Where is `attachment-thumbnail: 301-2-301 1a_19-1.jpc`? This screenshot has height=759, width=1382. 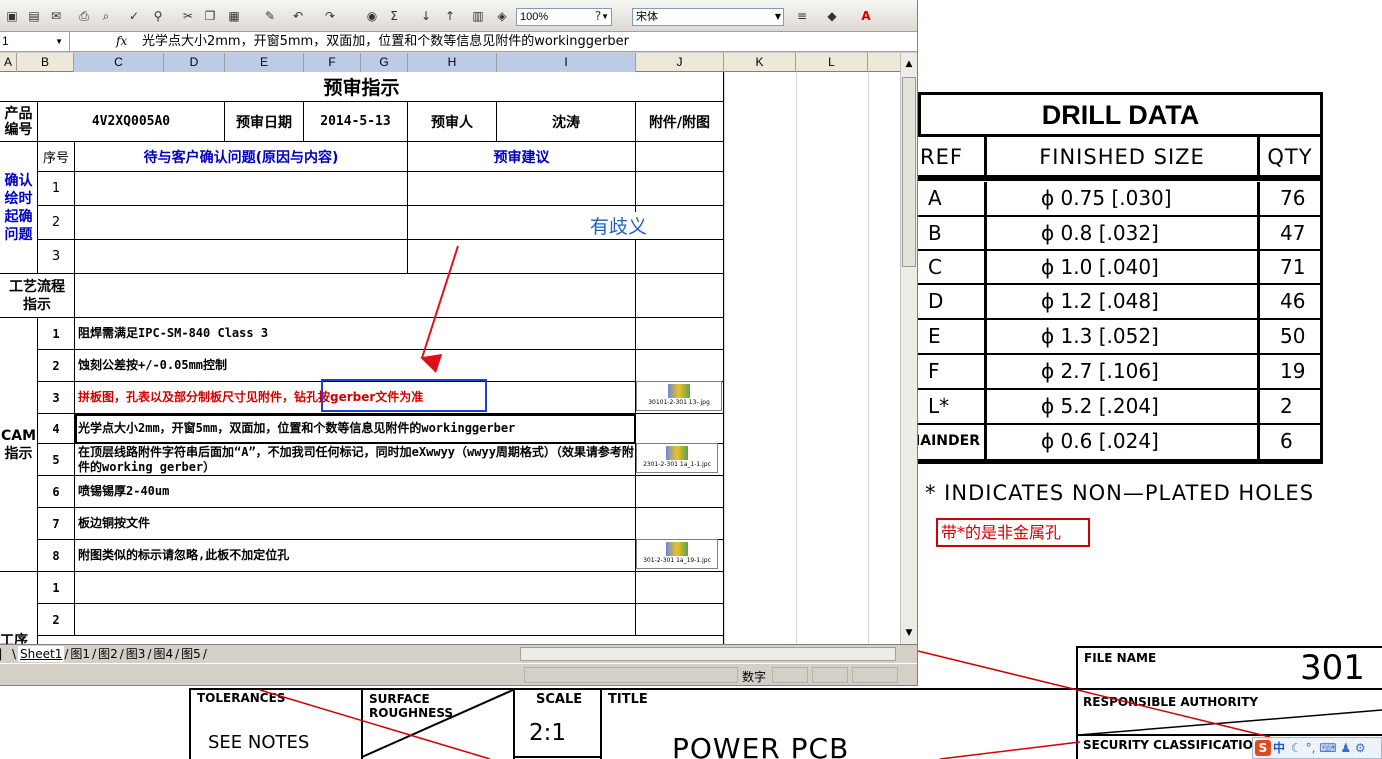 attachment-thumbnail: 301-2-301 1a_19-1.jpc is located at coordinates (677, 554).